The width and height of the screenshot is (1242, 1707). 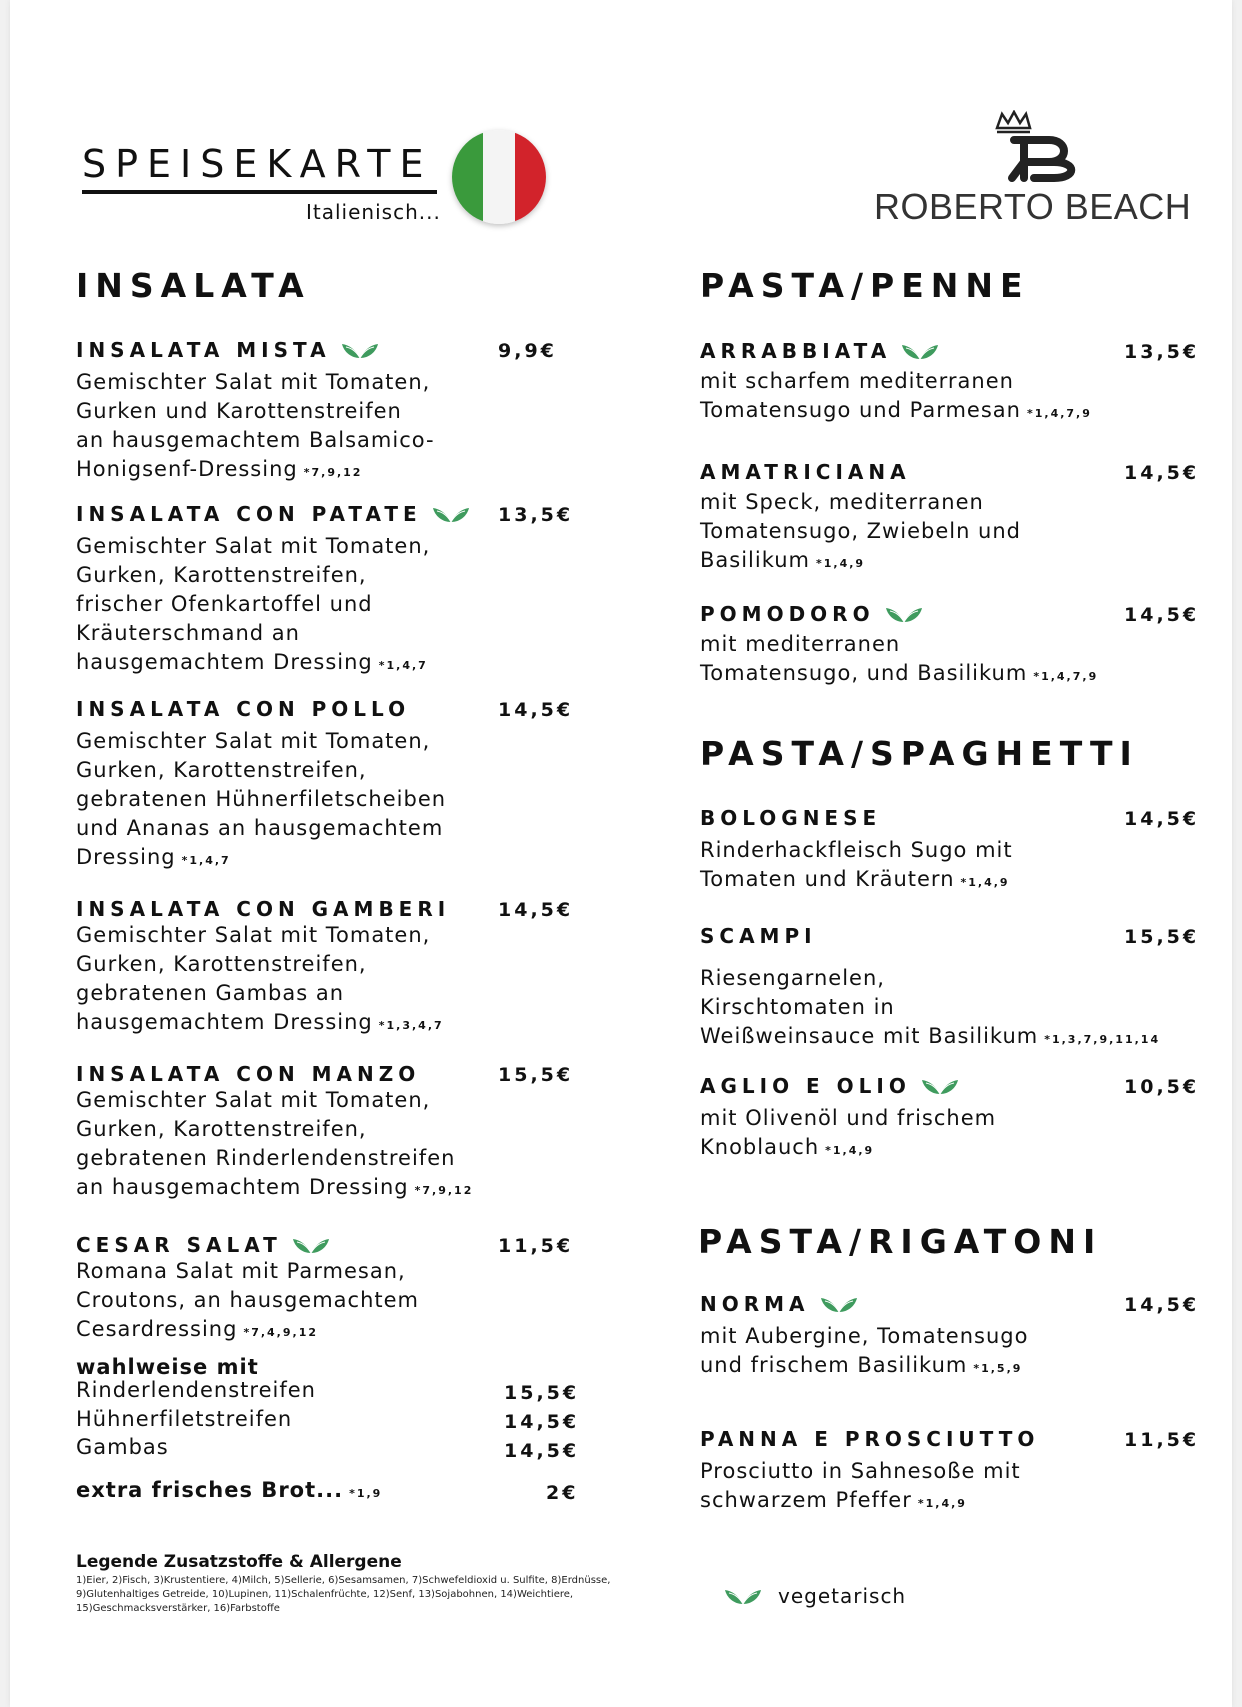 What do you see at coordinates (1162, 1440) in the screenshot?
I see `menu-item-price: 11,5€` at bounding box center [1162, 1440].